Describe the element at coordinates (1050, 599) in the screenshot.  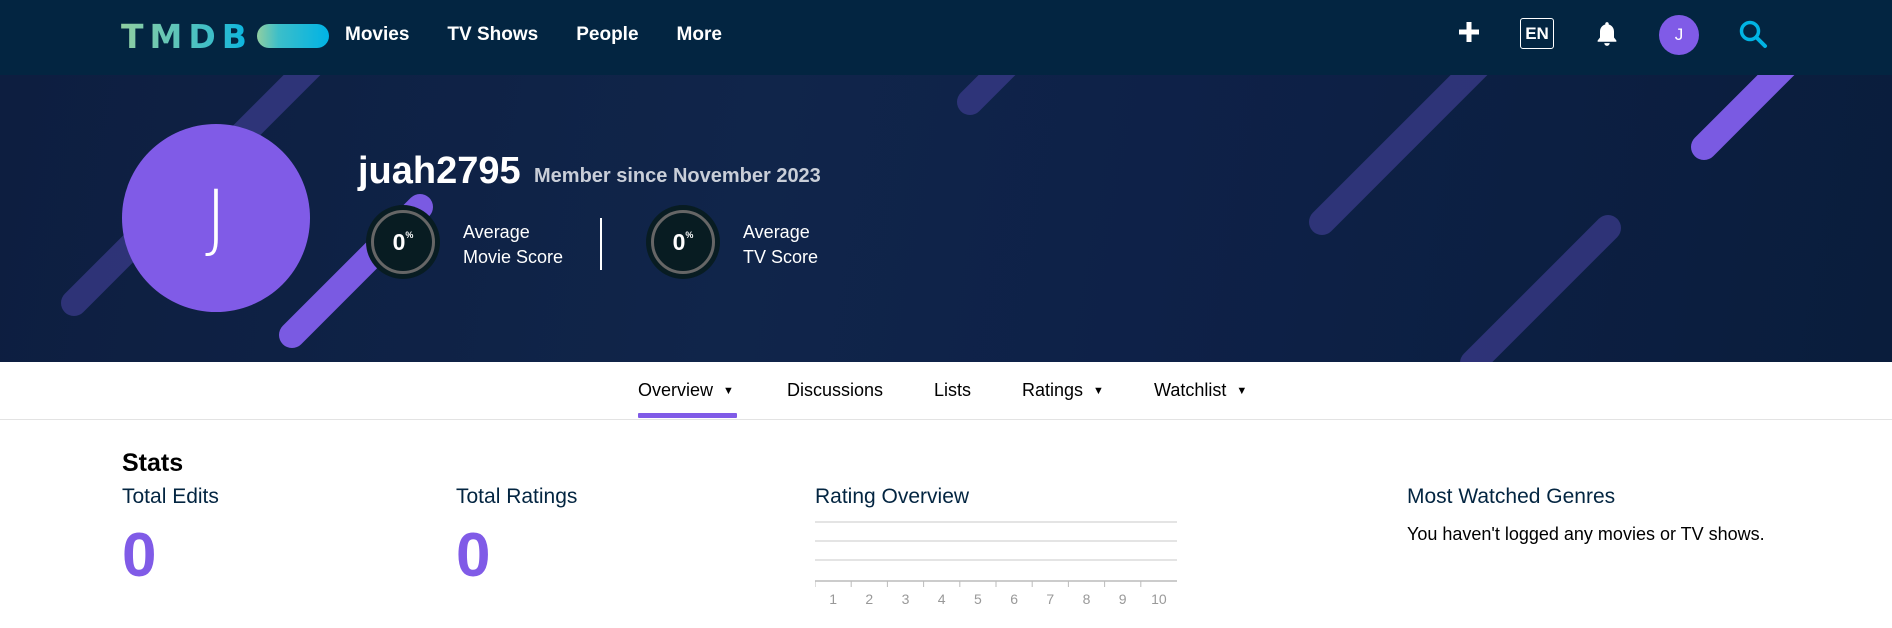
I see `rating-tick-label: 7` at that location.